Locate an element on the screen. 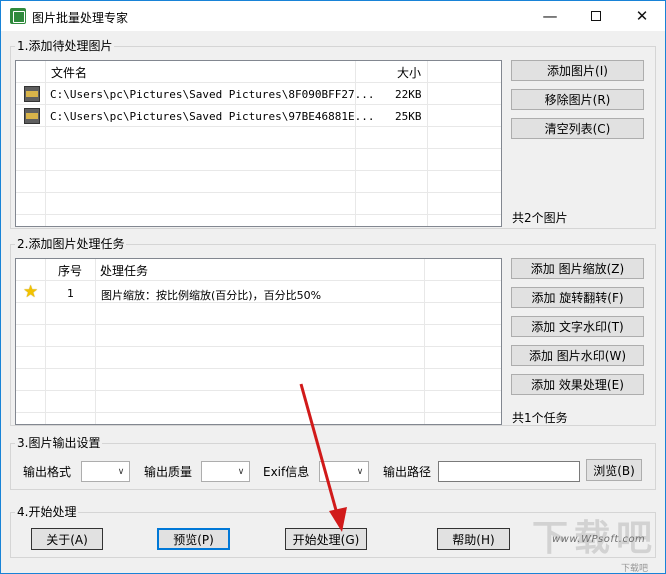 This screenshot has height=574, width=666. add-image-watermark-button: 添加 图片水印(W) is located at coordinates (577, 355).